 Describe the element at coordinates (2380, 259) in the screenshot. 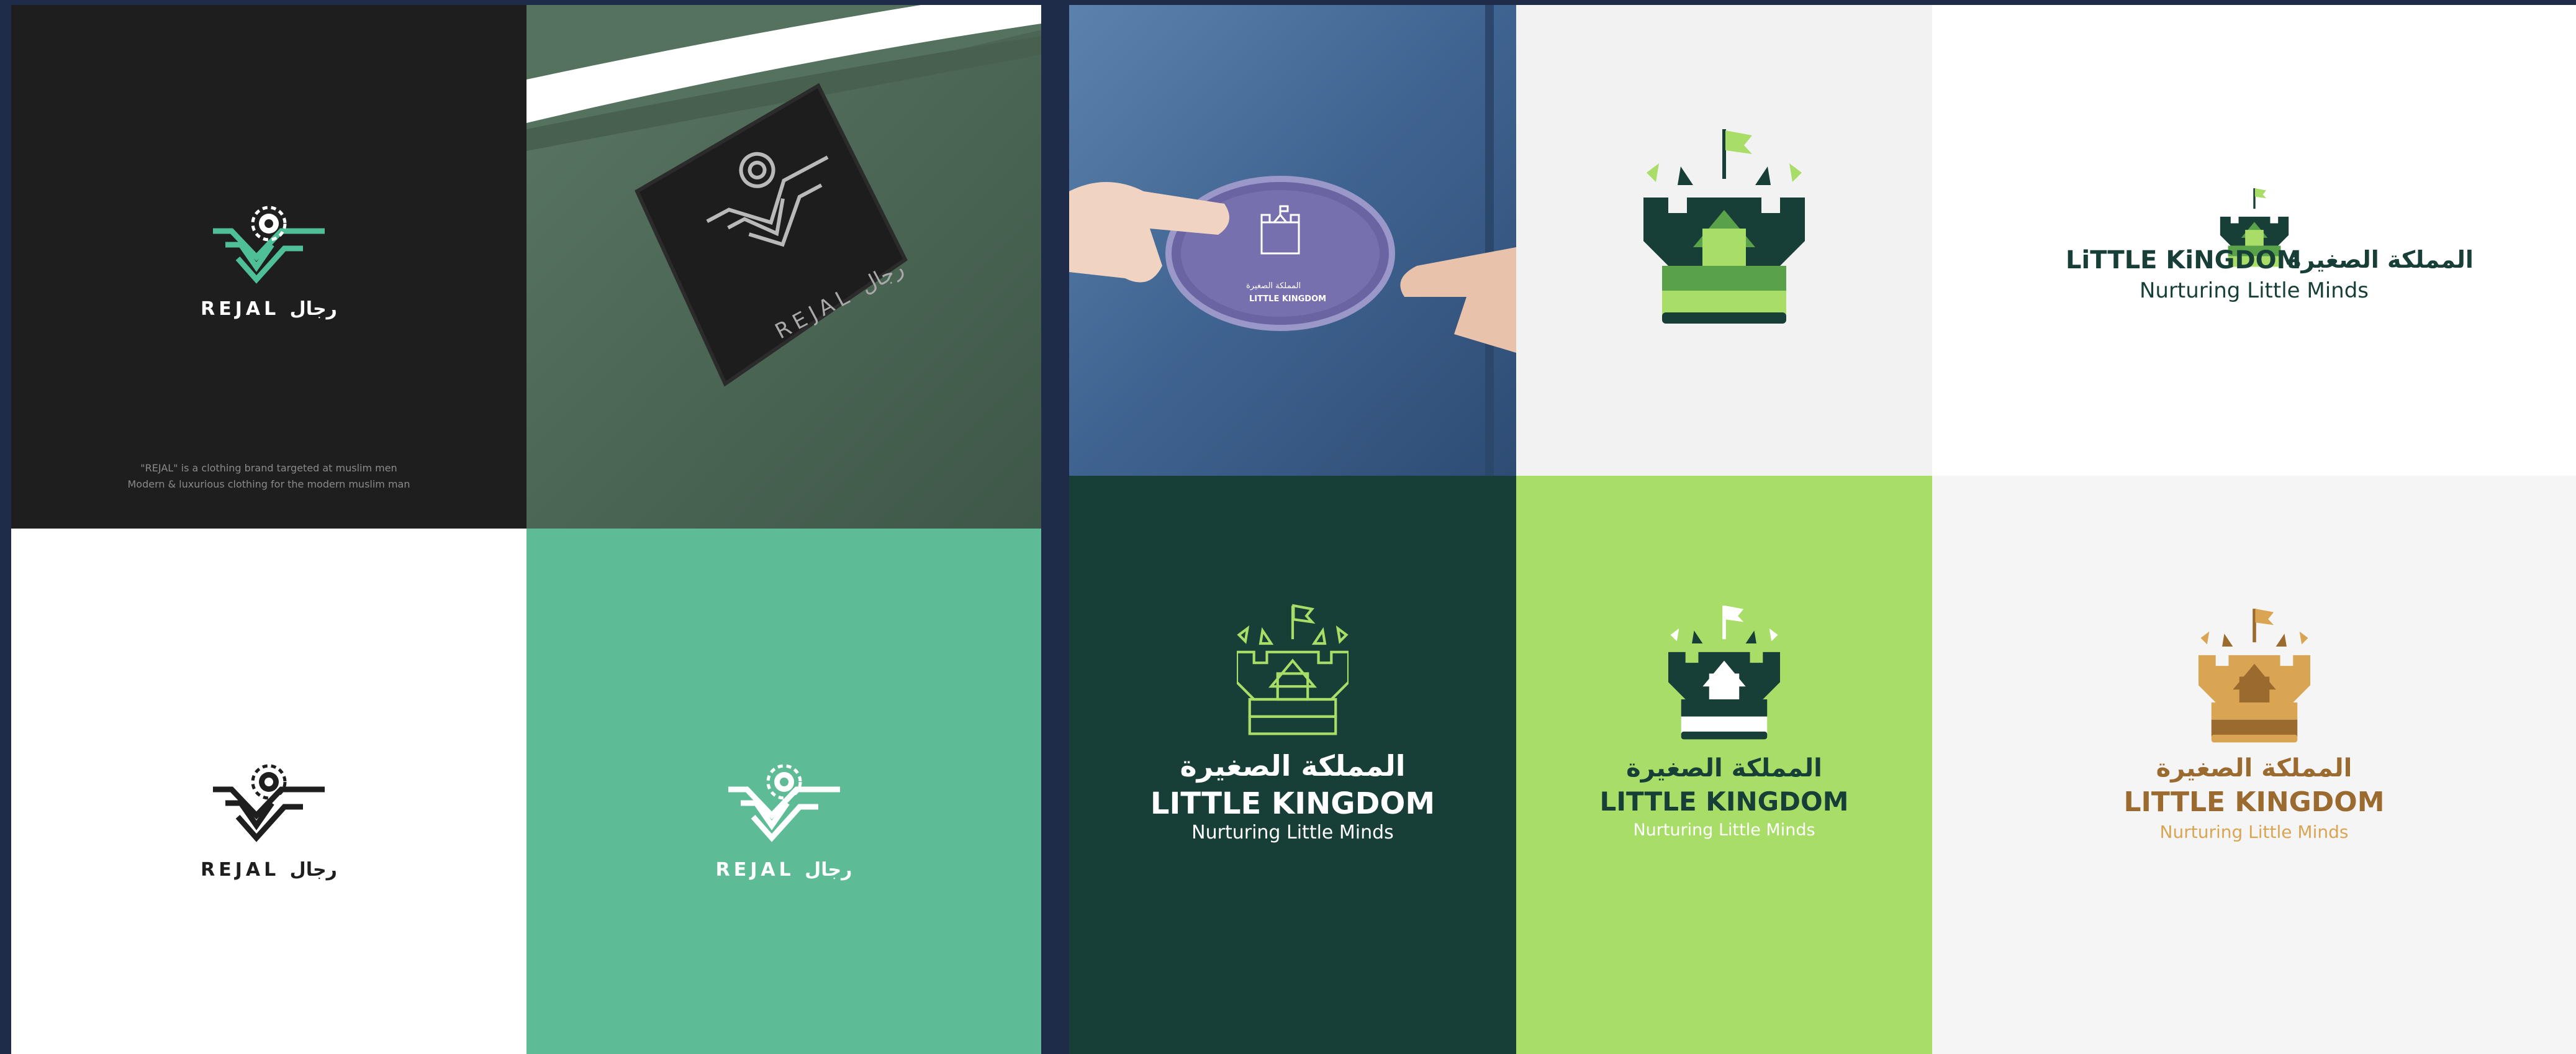

I see `kingdom-arabic-inline: المملكة الصغيرة` at that location.